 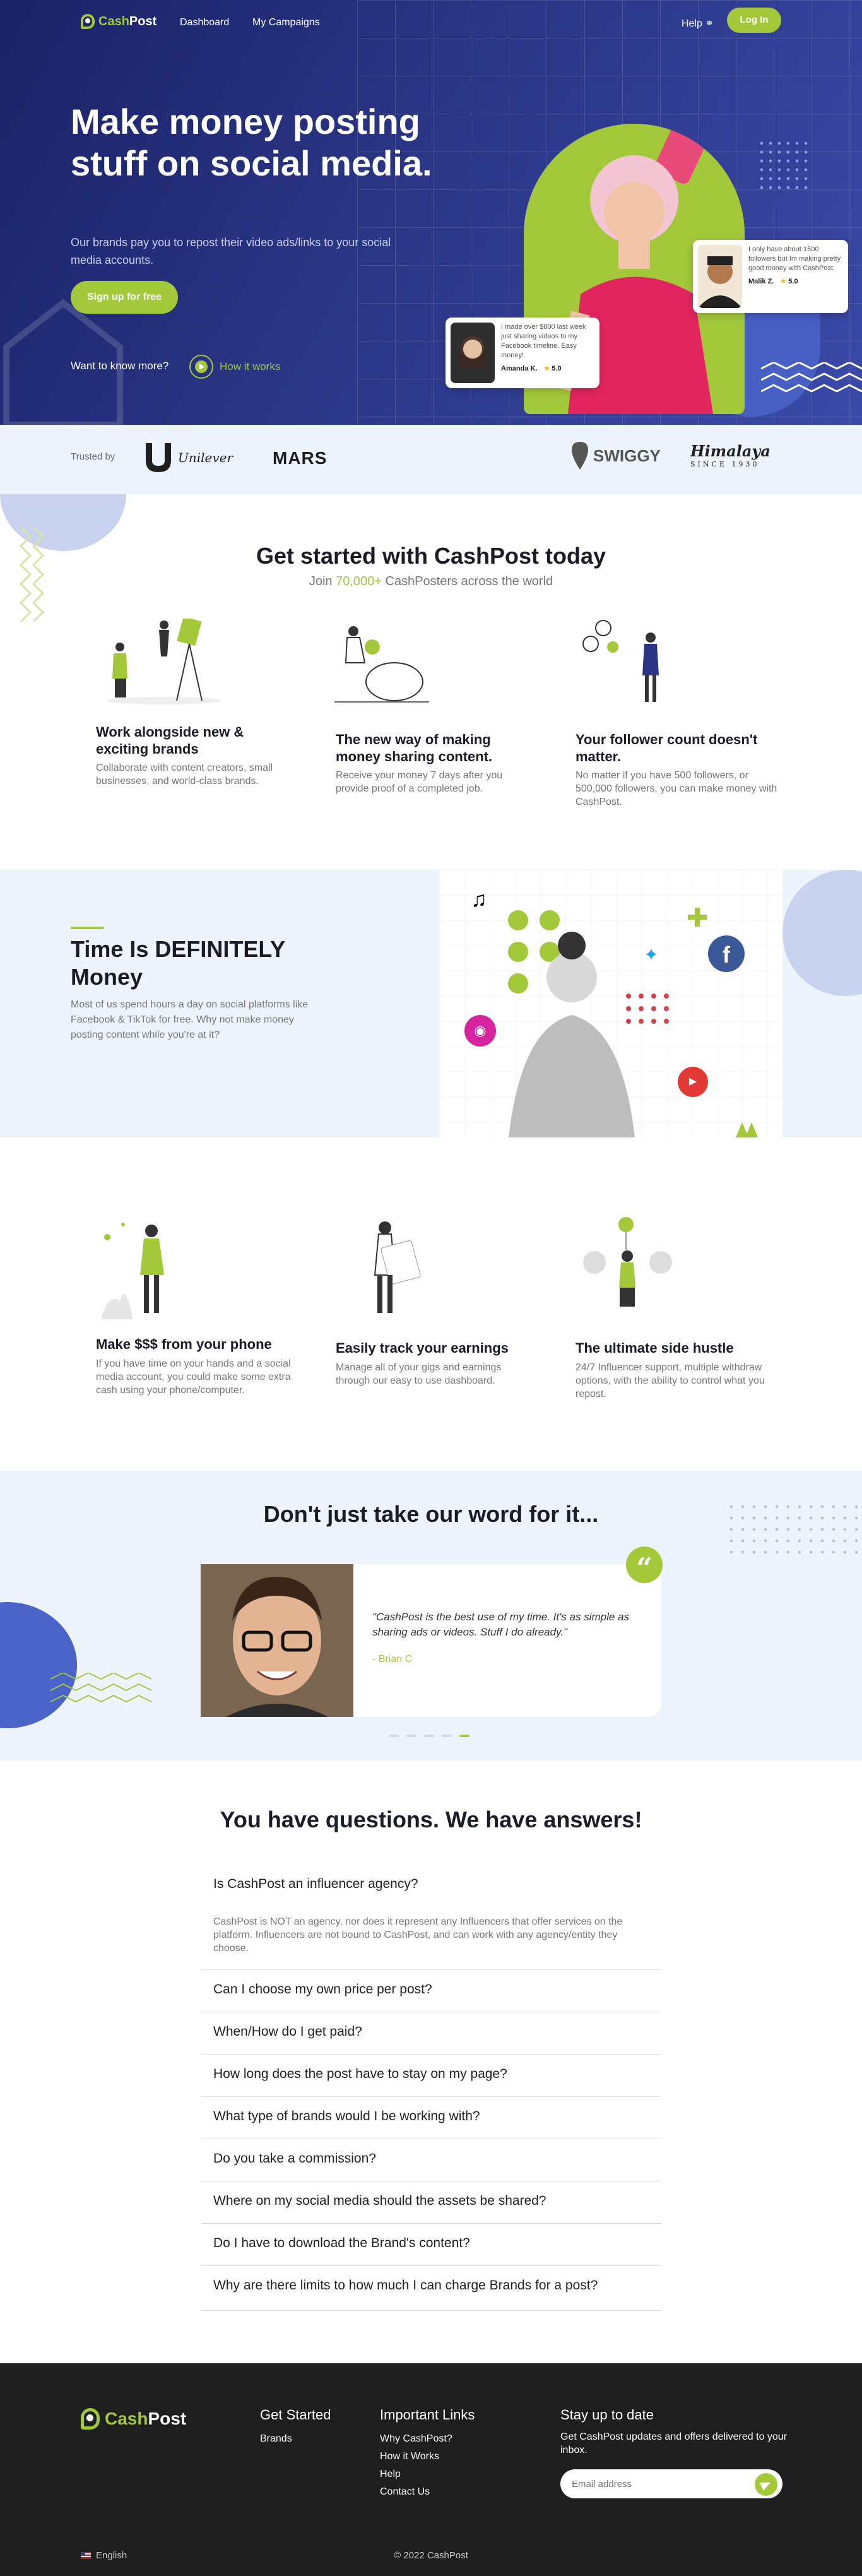 What do you see at coordinates (359, 581) in the screenshot?
I see `subtitle-count: 70,000+` at bounding box center [359, 581].